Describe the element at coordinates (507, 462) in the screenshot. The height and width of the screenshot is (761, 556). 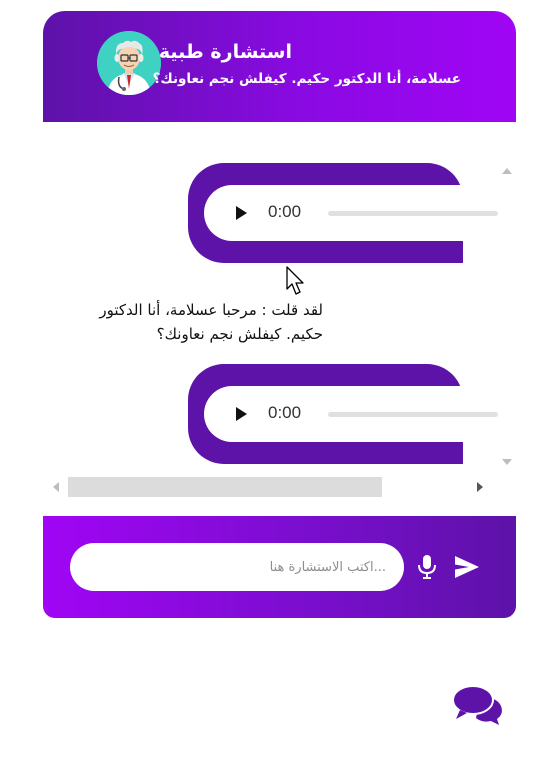
I see `scroll-down-arrow-icon` at that location.